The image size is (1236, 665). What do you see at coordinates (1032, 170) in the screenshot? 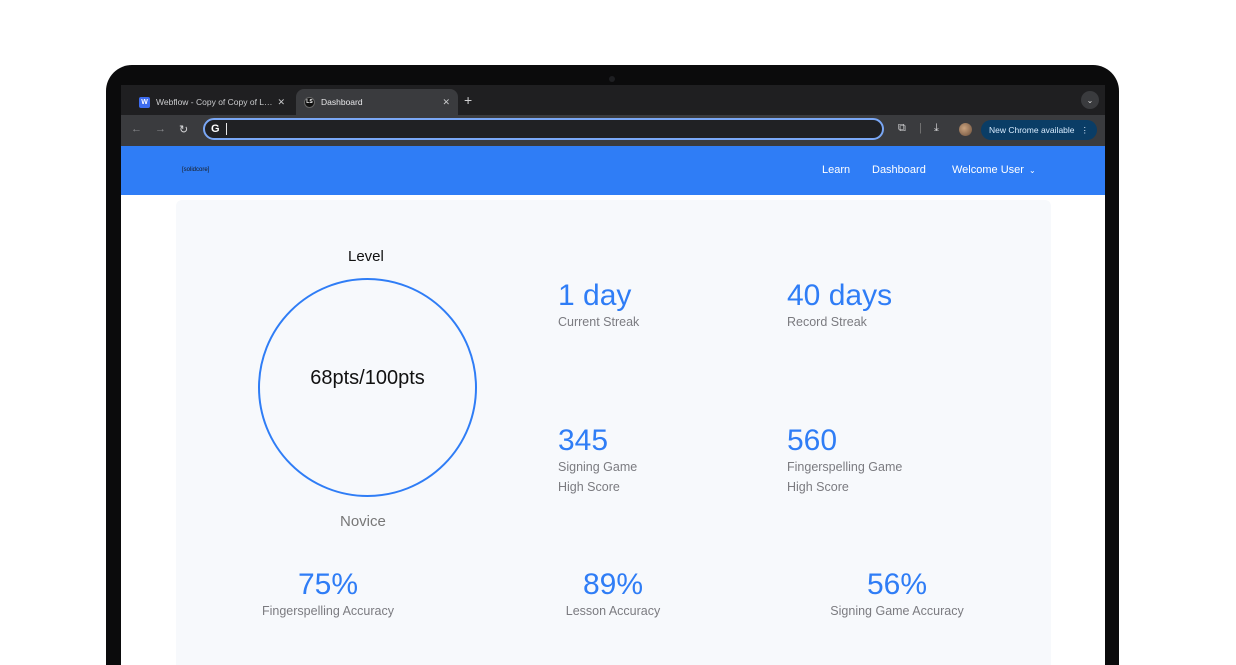
I see `chevron-down-icon: ⌄` at bounding box center [1032, 170].